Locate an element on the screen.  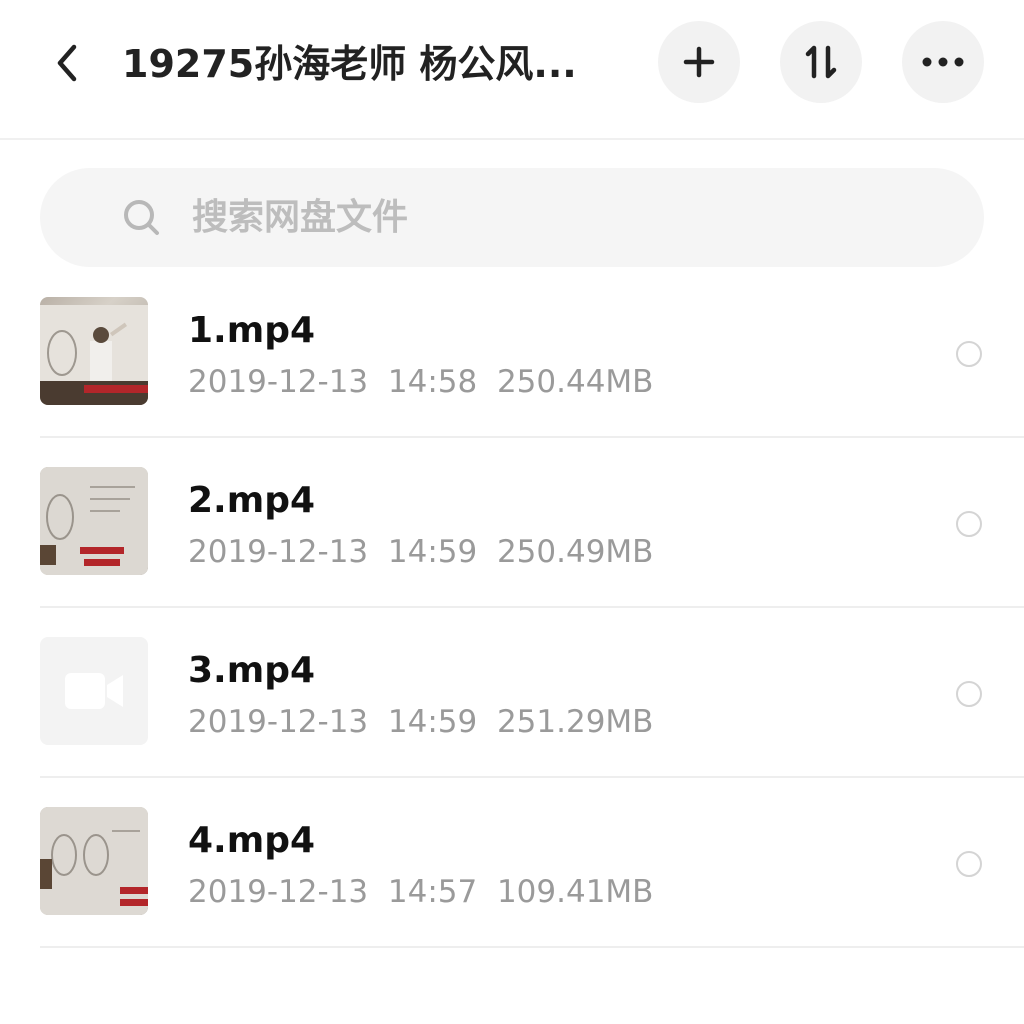
more-horizontal-icon is located at coordinates (943, 62).